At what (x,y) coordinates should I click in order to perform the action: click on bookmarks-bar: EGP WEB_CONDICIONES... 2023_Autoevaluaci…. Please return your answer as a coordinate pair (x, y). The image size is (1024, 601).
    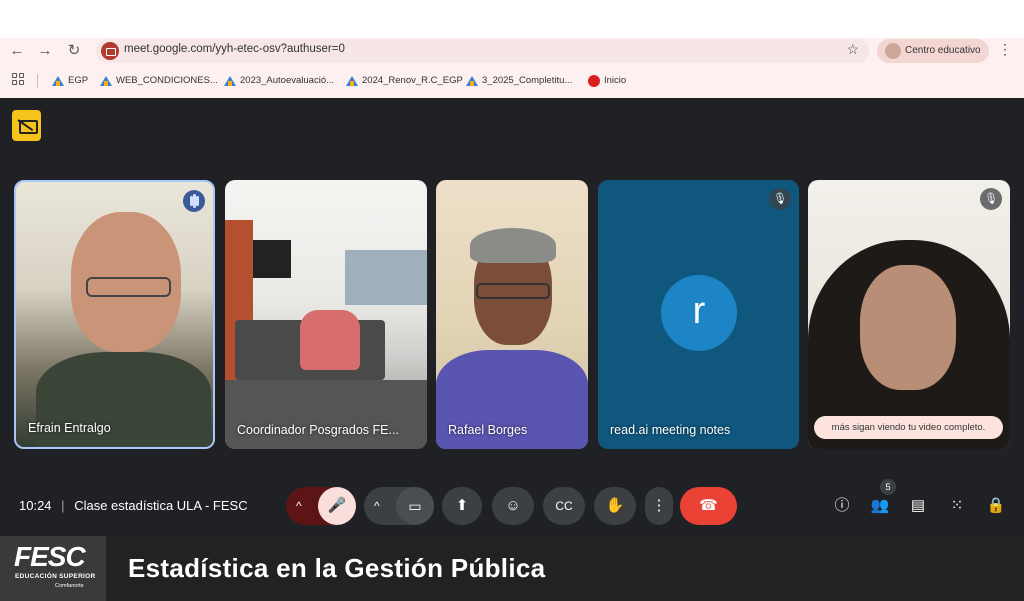
    Looking at the image, I should click on (512, 81).